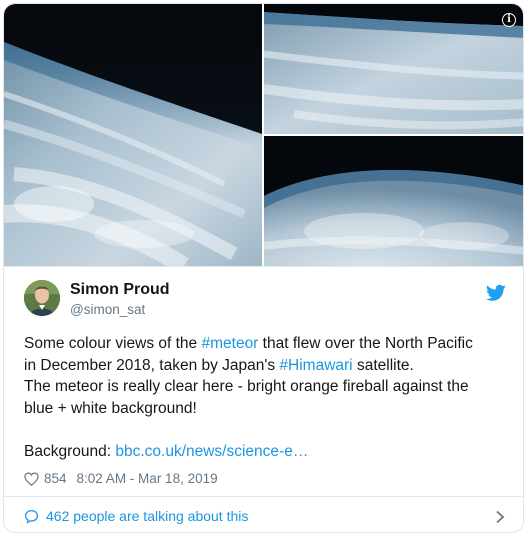  I want to click on media-divider, so click(263, 266).